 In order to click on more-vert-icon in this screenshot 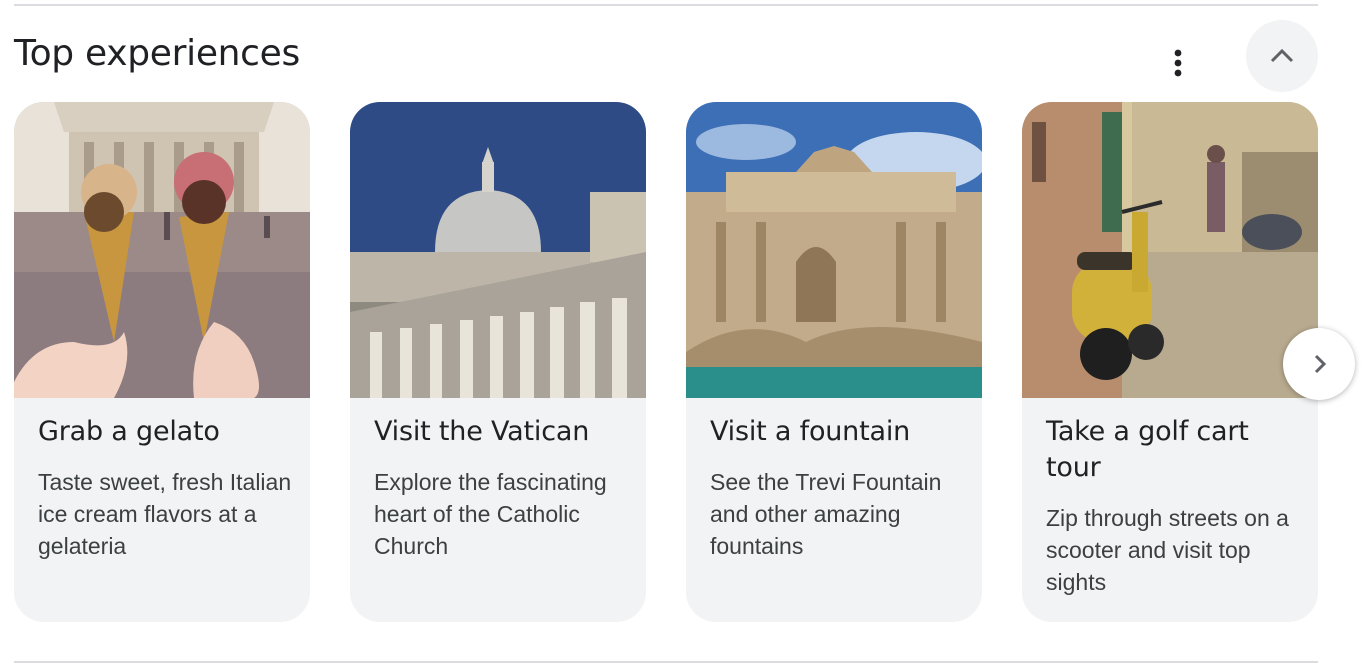, I will do `click(1178, 63)`.